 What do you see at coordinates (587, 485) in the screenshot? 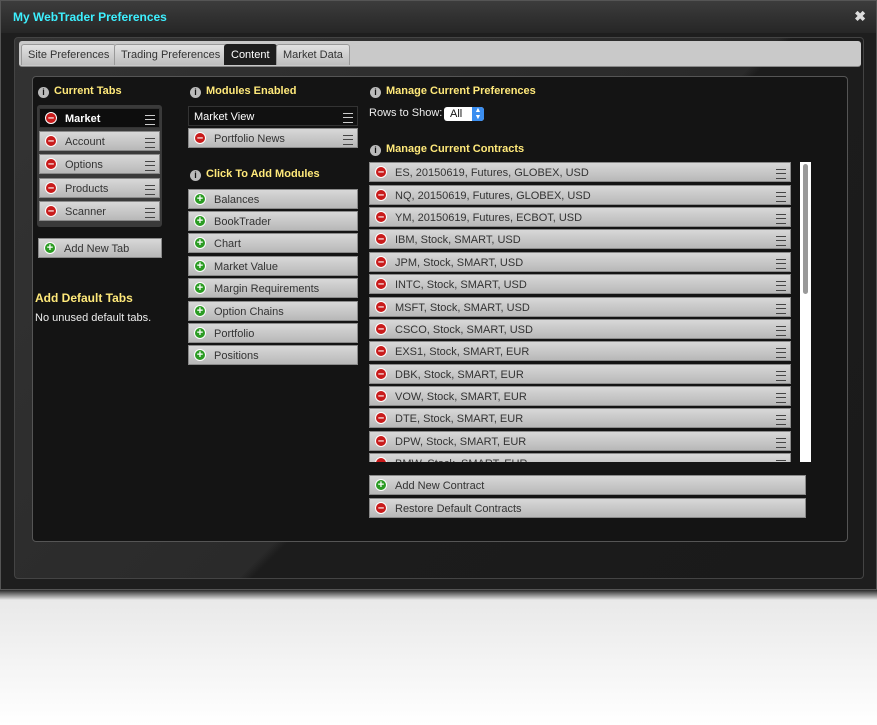
I see `add-new-contract-button: + Add New Contract` at bounding box center [587, 485].